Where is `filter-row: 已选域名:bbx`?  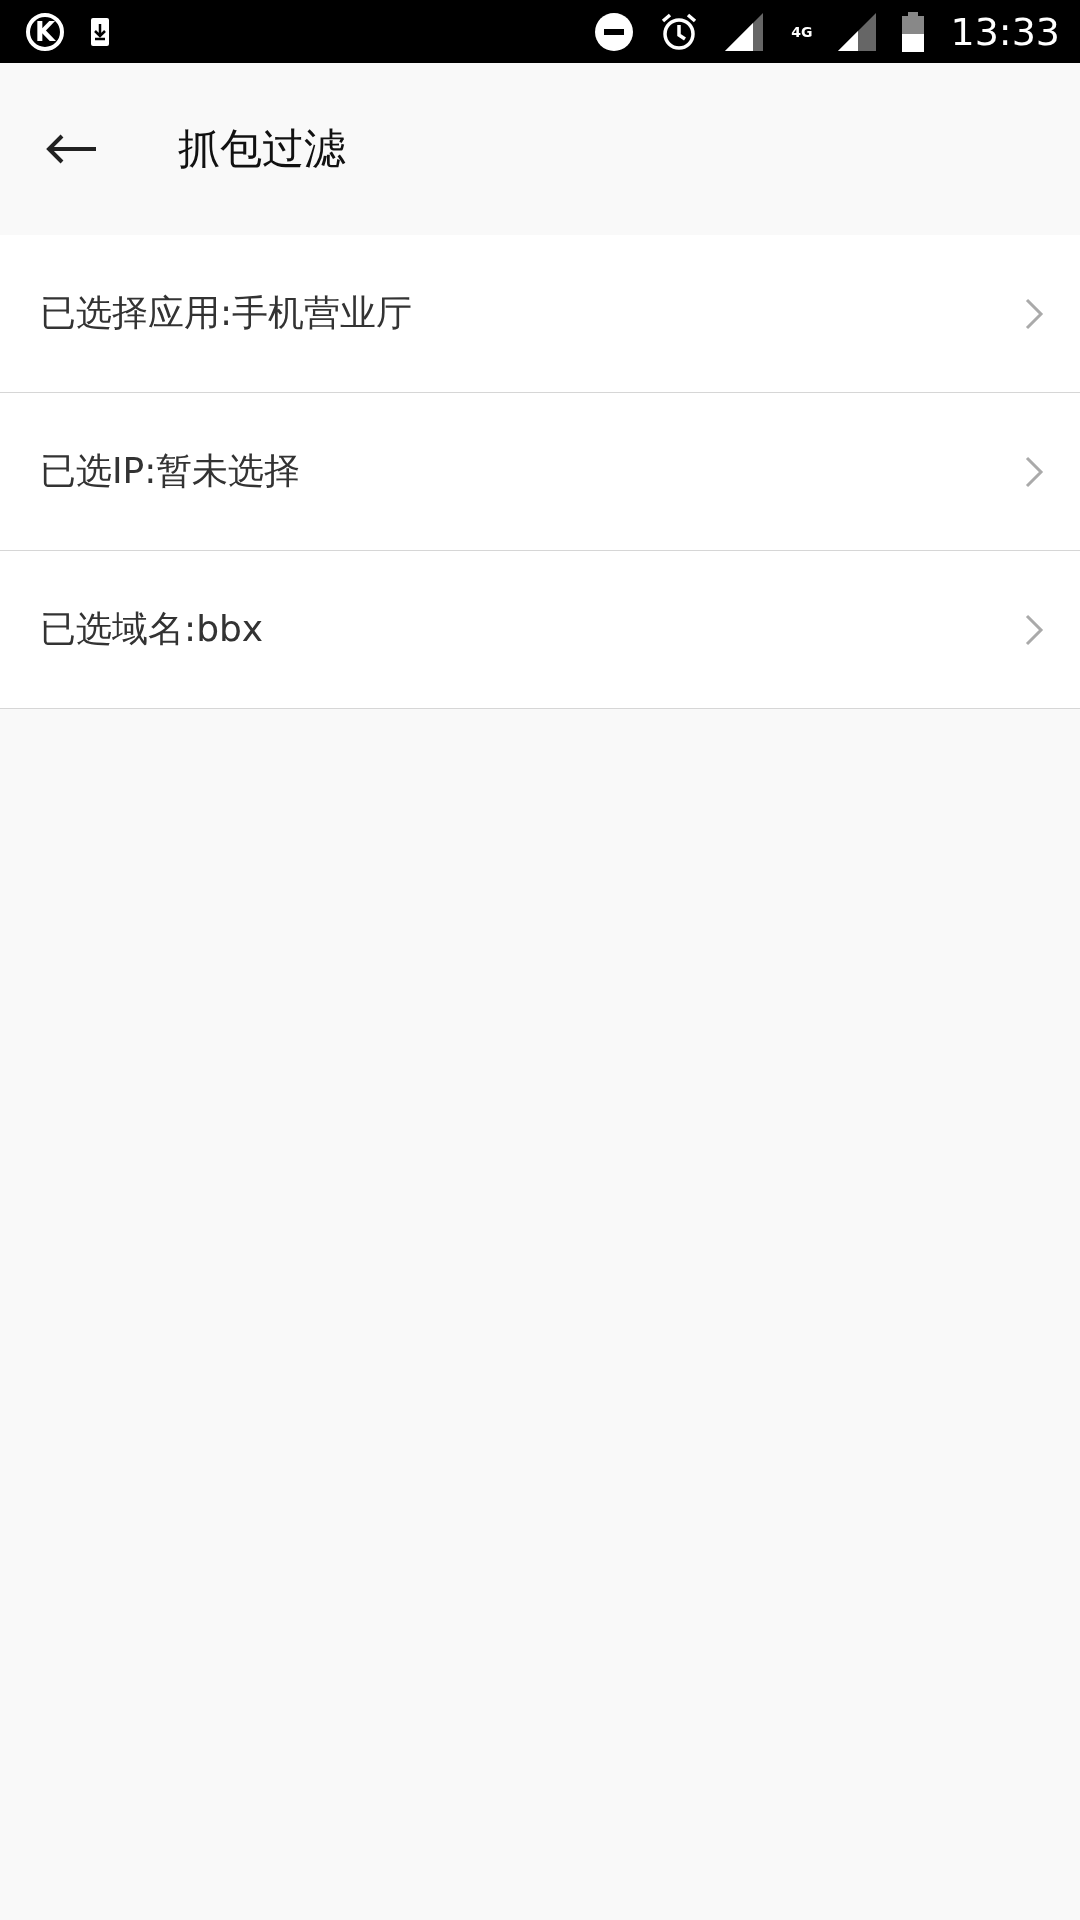
filter-row: 已选域名:bbx is located at coordinates (540, 630).